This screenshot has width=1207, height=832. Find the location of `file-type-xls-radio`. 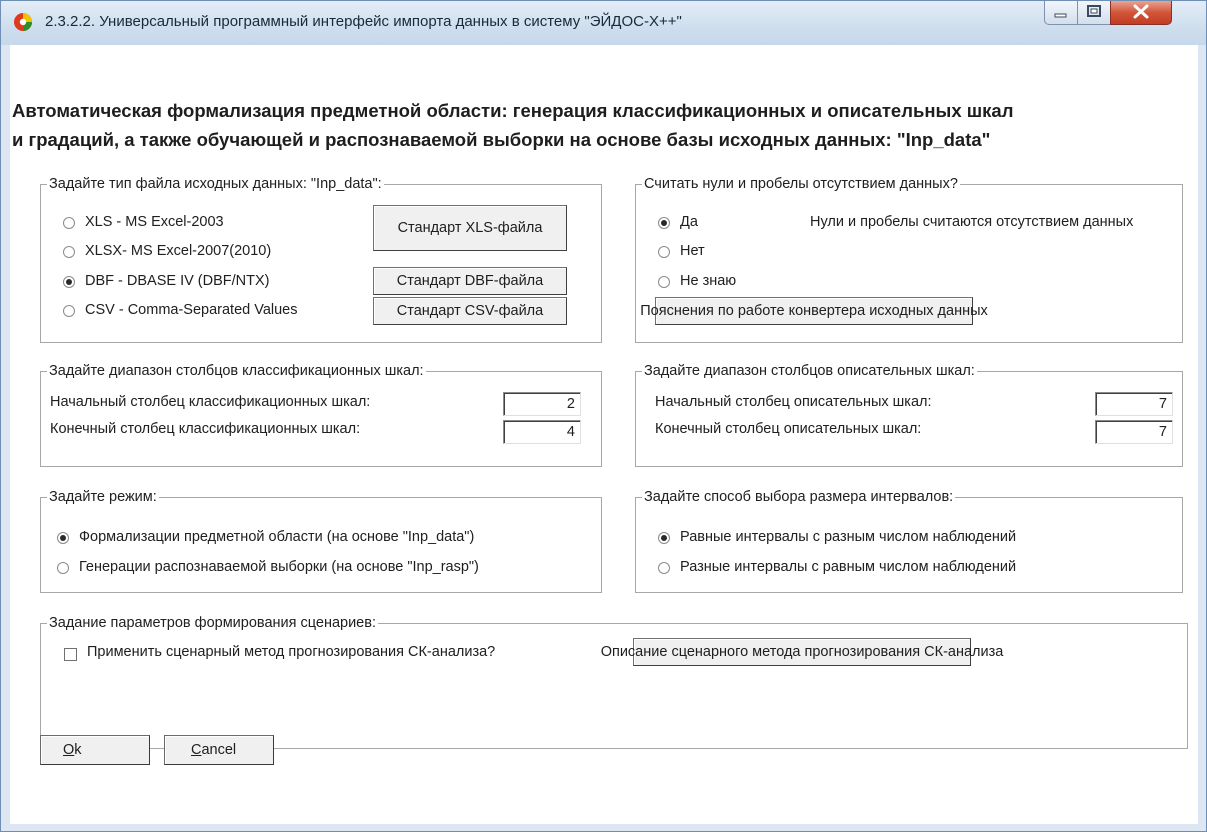

file-type-xls-radio is located at coordinates (69, 223).